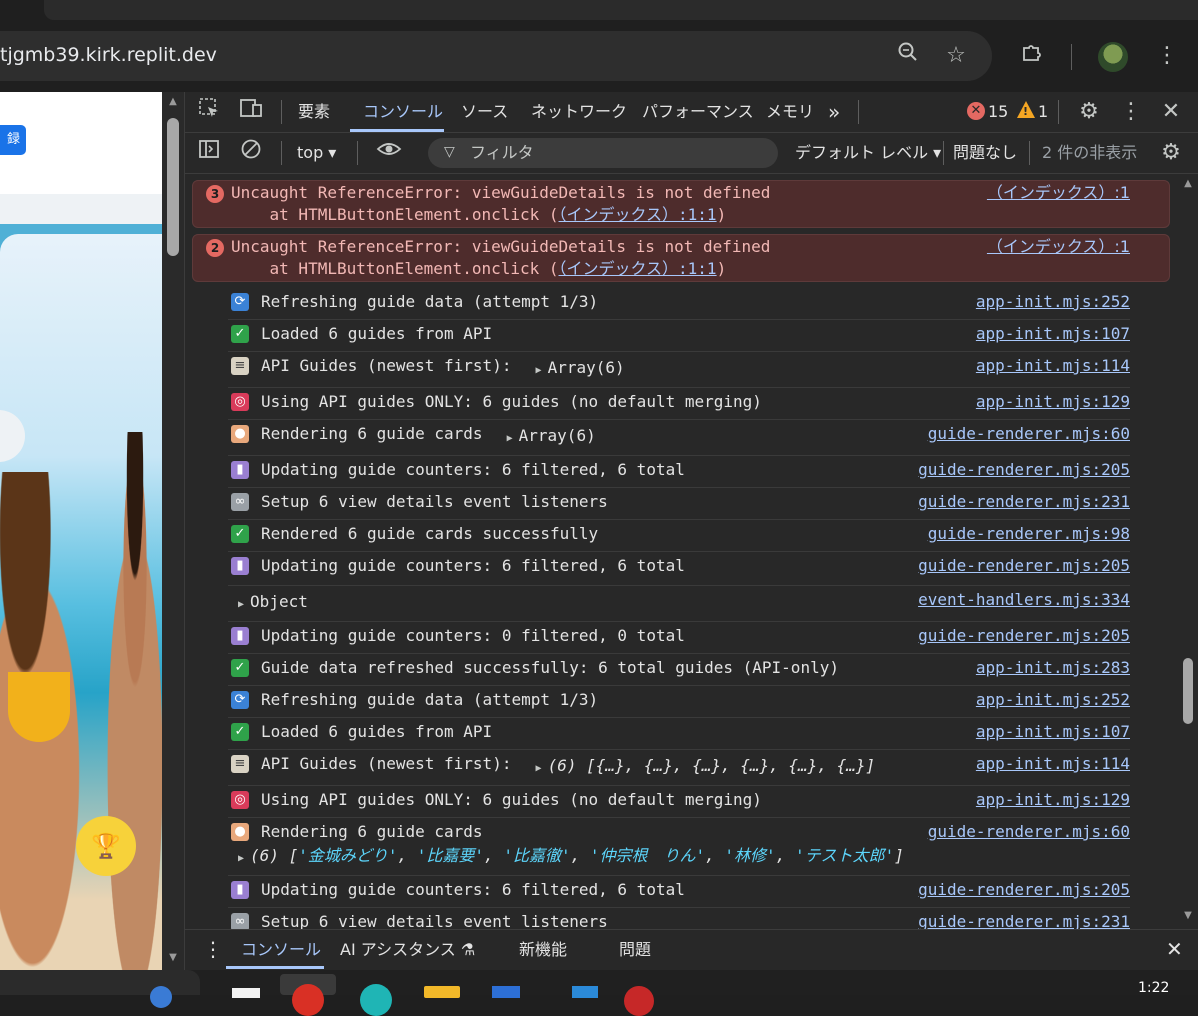 This screenshot has height=1016, width=1198. I want to click on source-link: guide-renderer.mjs:231, so click(995, 502).